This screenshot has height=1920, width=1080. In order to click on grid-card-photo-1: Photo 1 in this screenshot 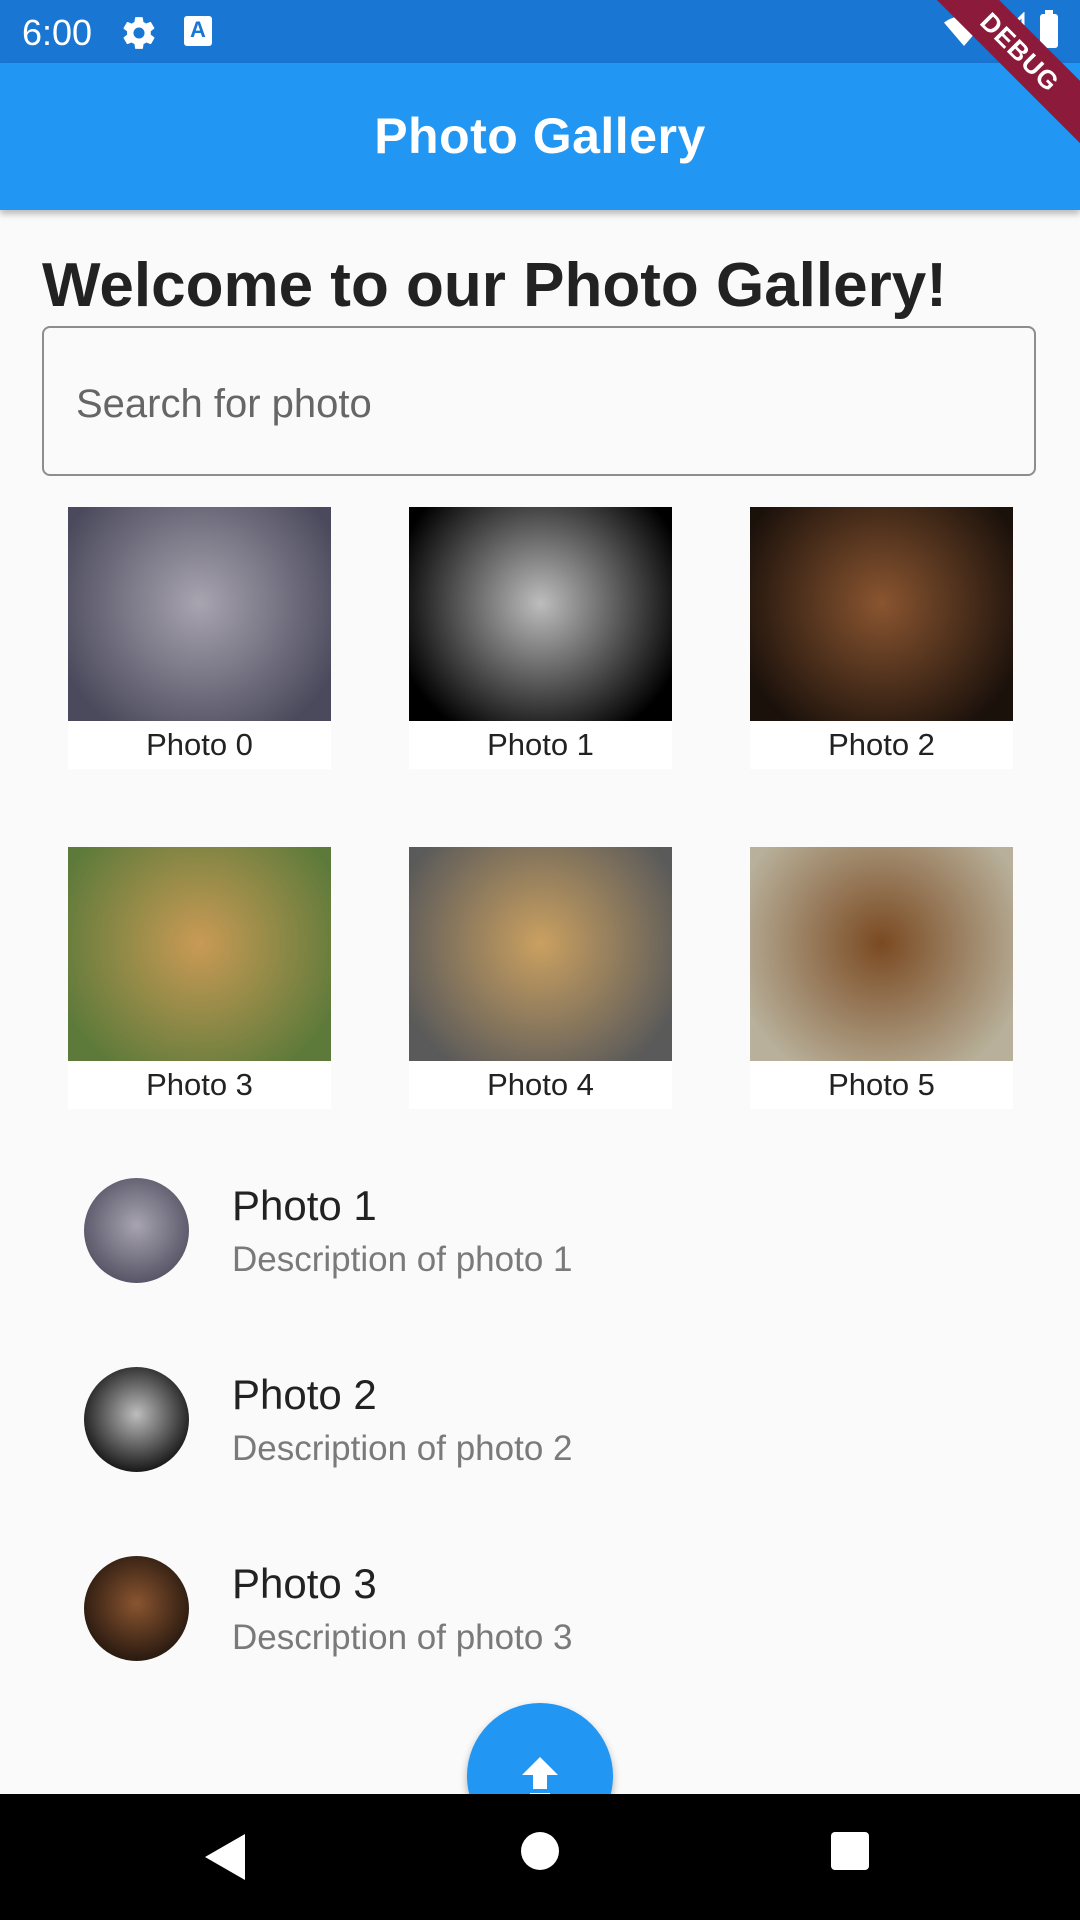, I will do `click(540, 638)`.